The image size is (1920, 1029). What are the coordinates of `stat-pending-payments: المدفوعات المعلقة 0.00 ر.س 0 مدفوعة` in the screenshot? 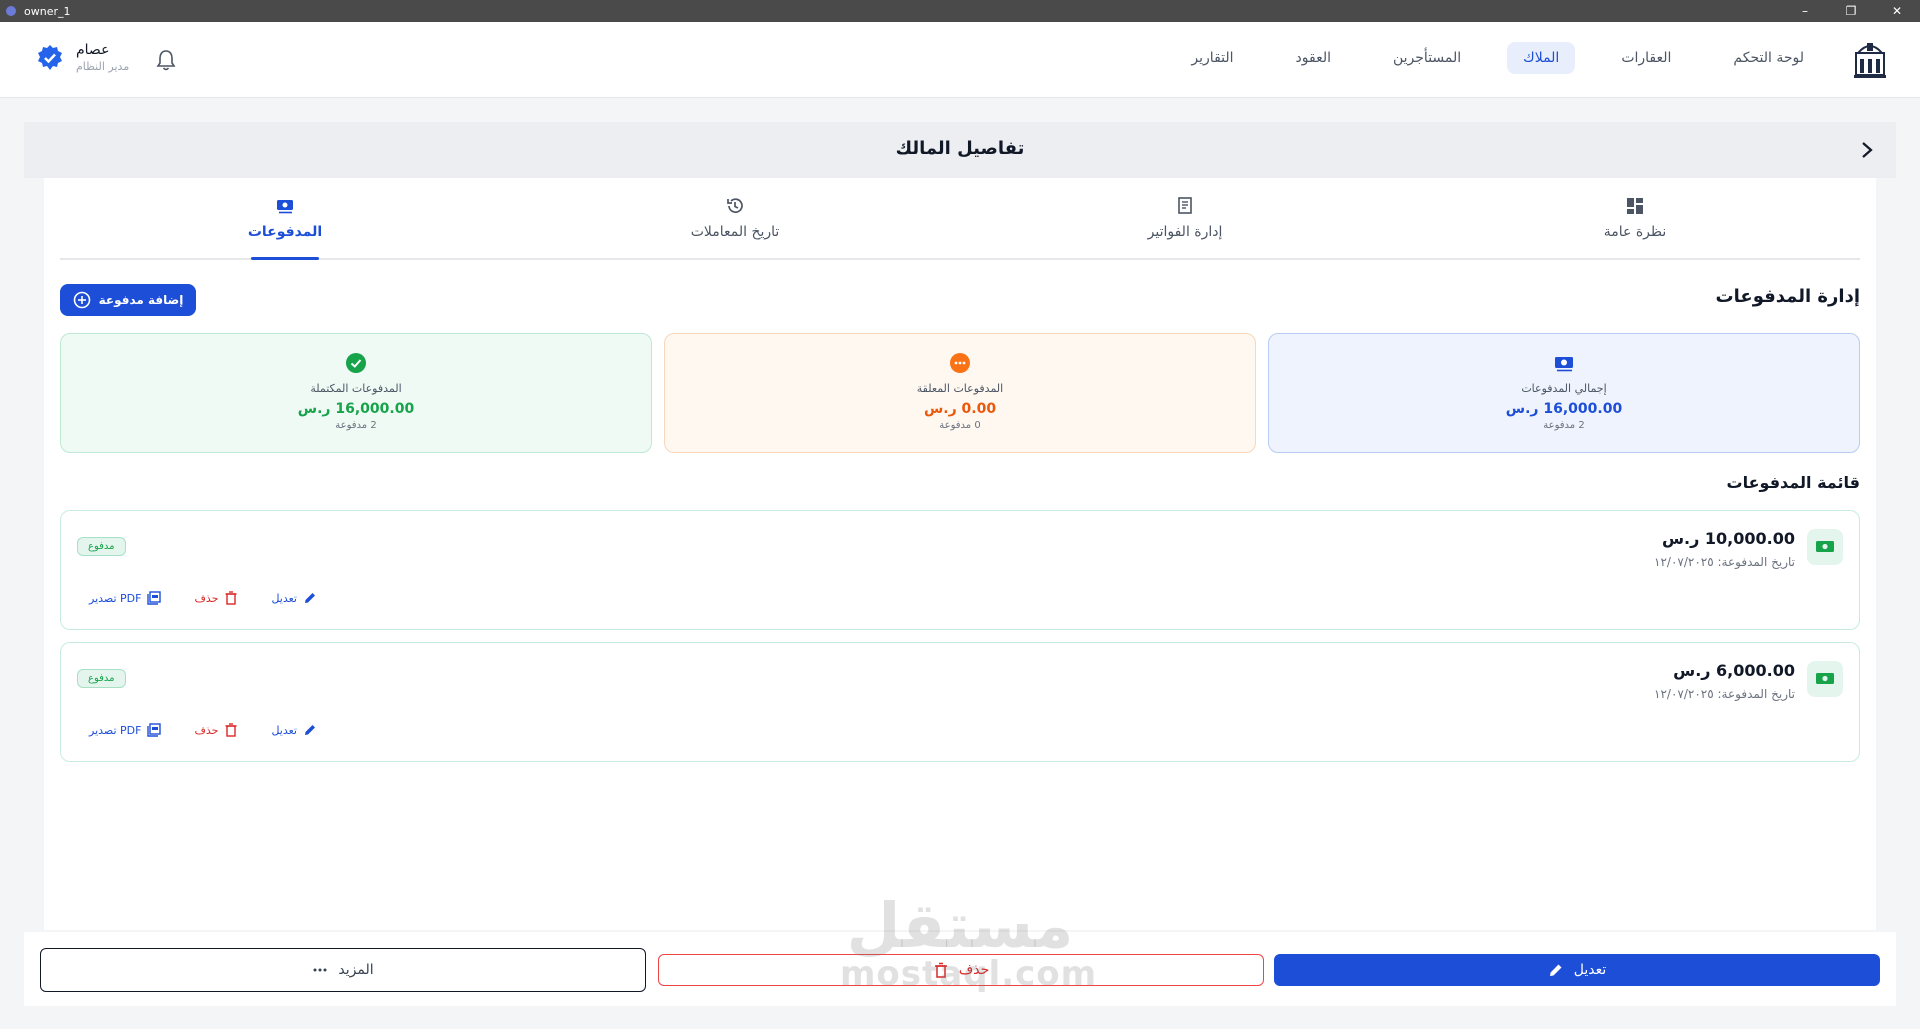 It's located at (960, 393).